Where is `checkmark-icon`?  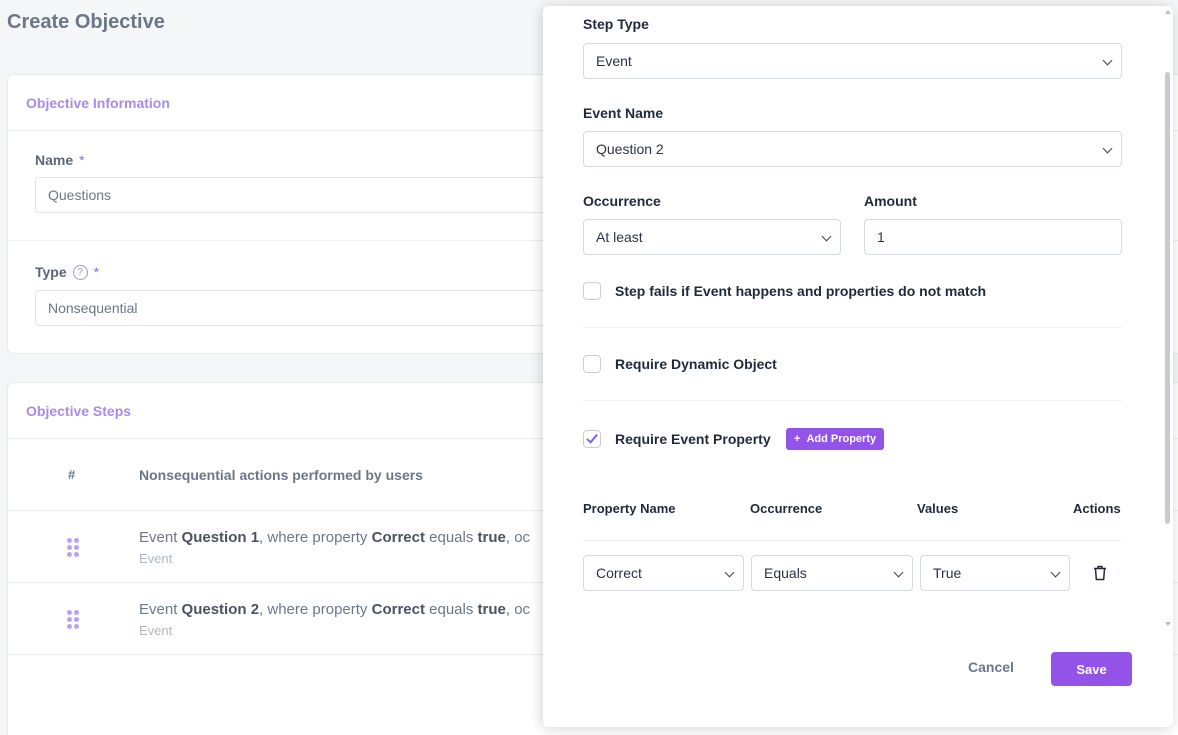
checkmark-icon is located at coordinates (592, 437).